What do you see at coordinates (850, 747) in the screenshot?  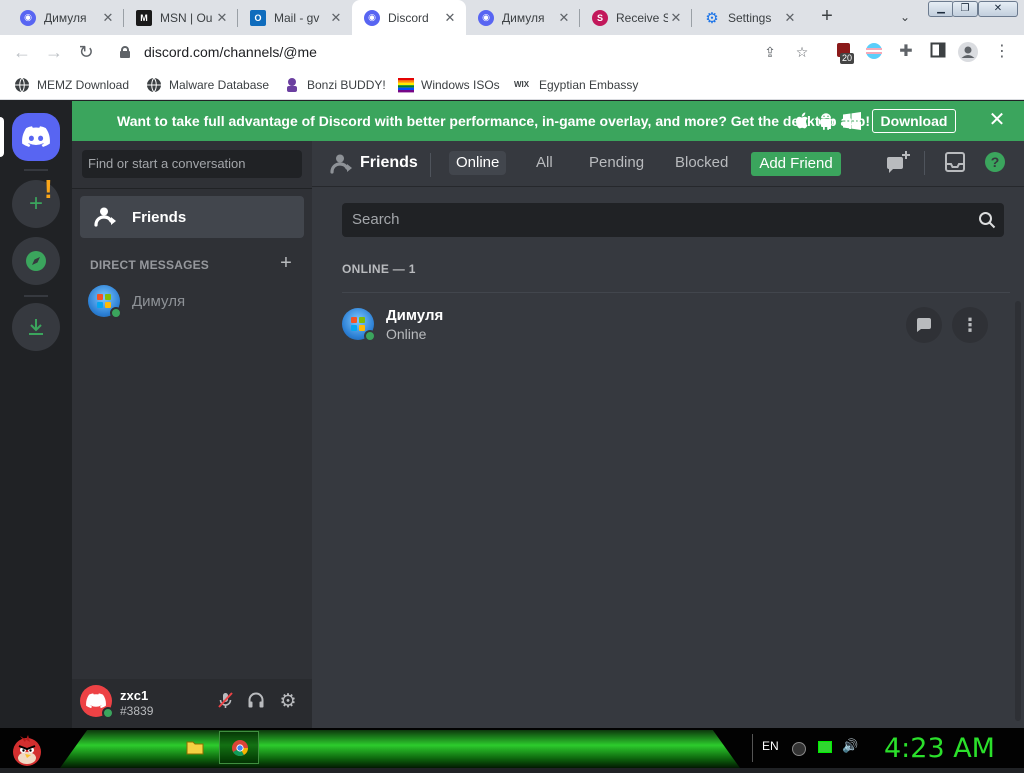 I see `volume-icon: 🔊` at bounding box center [850, 747].